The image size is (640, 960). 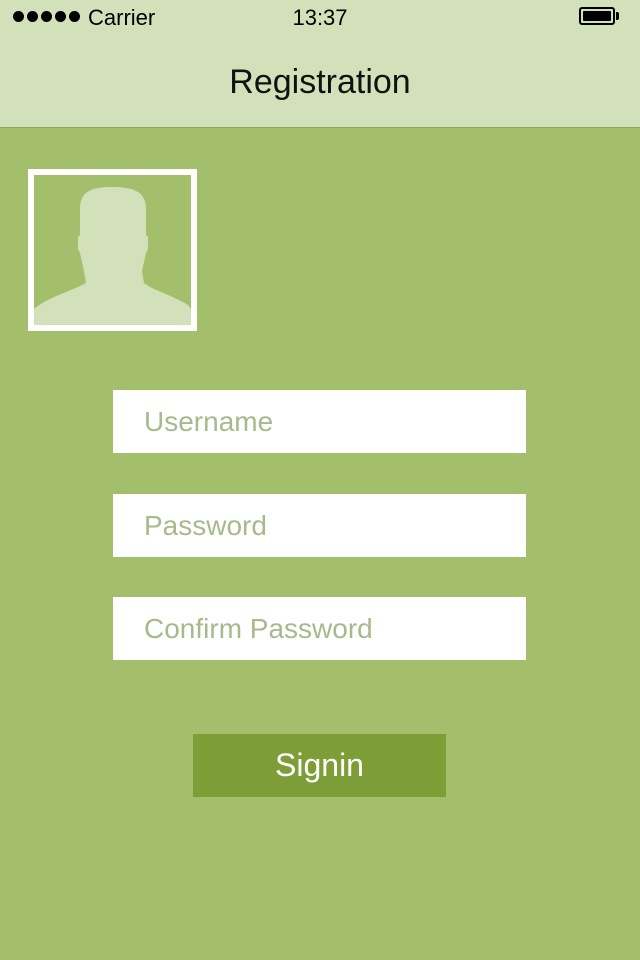 I want to click on signin-button: Signin, so click(x=319, y=765).